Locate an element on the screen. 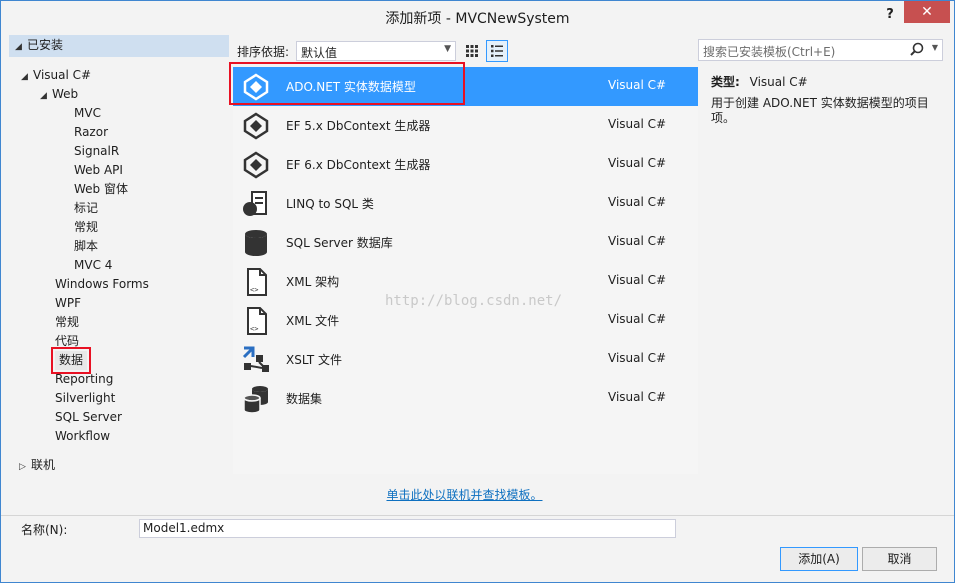 This screenshot has height=583, width=955. tree-web: ◢ Web is located at coordinates (59, 94).